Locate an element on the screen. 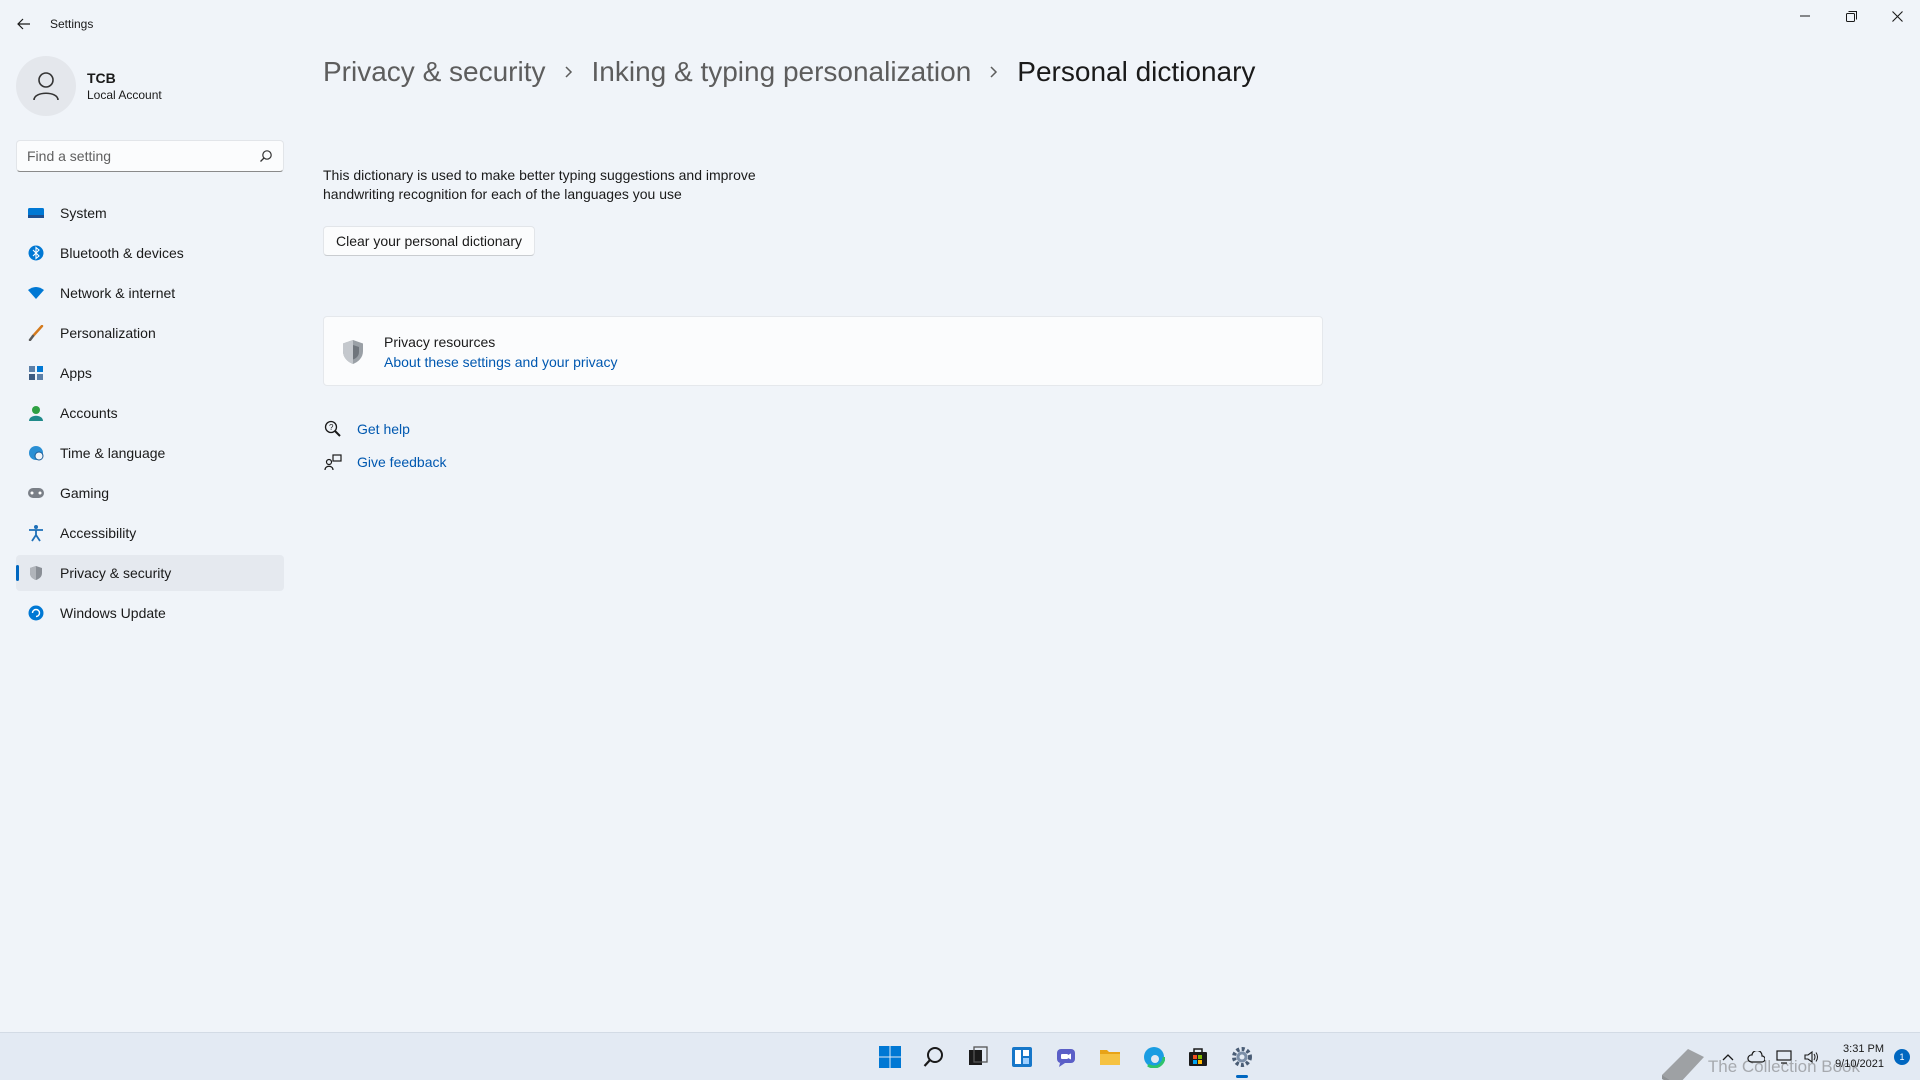 The height and width of the screenshot is (1080, 1920). sidebar-item-accessibility: Accessibility is located at coordinates (150, 533).